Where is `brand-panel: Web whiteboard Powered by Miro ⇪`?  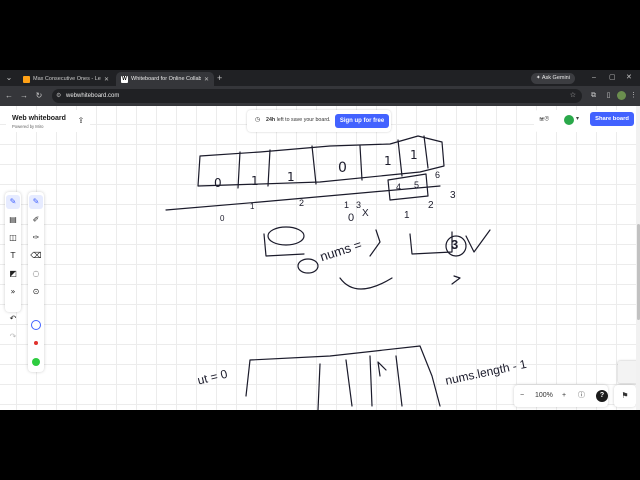 brand-panel: Web whiteboard Powered by Miro ⇪ is located at coordinates (48, 121).